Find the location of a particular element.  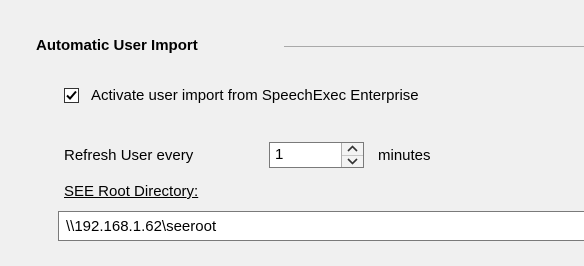

stepper-down-button is located at coordinates (352, 161).